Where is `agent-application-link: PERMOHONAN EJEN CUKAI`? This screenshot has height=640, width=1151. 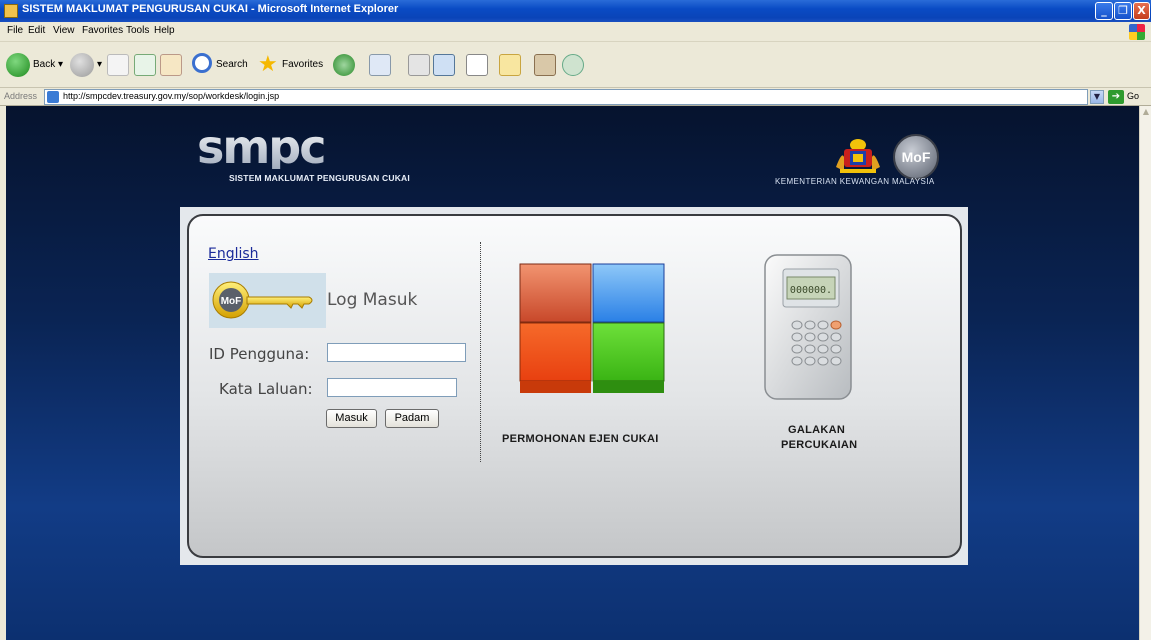 agent-application-link: PERMOHONAN EJEN CUKAI is located at coordinates (580, 439).